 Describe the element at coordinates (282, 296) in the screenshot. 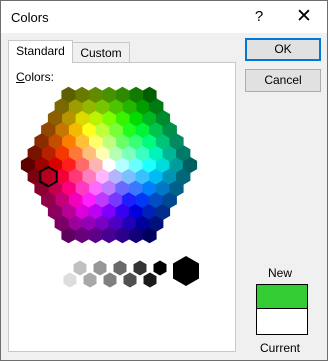

I see `new-color-swatch` at that location.